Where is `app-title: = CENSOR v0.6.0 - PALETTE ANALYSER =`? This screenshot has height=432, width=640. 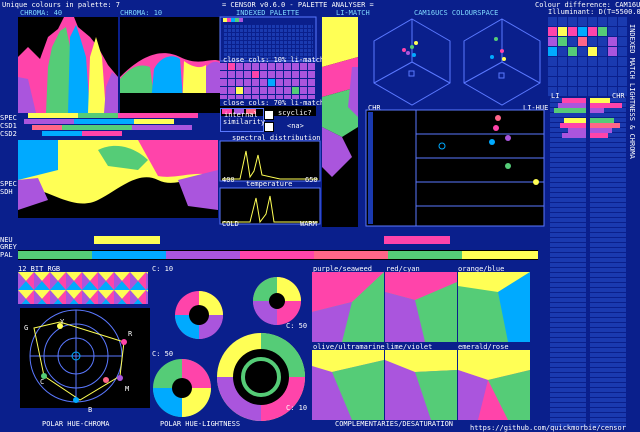 app-title: = CENSOR v0.6.0 - PALETTE ANALYSER = is located at coordinates (298, 5).